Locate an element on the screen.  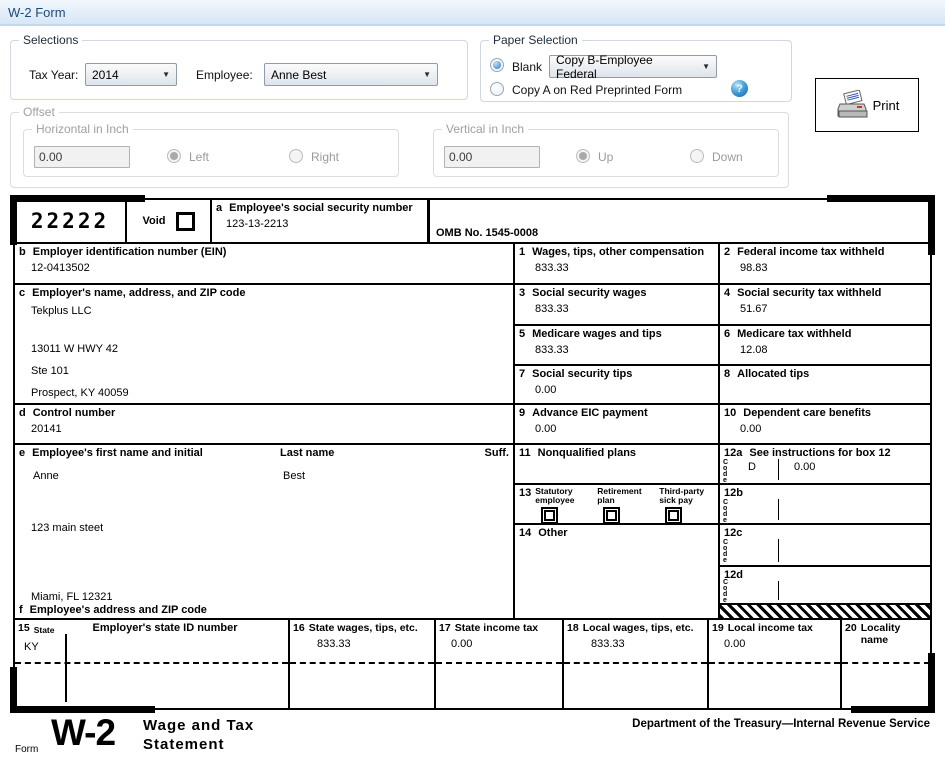
box-7-number: 7 is located at coordinates (522, 373).